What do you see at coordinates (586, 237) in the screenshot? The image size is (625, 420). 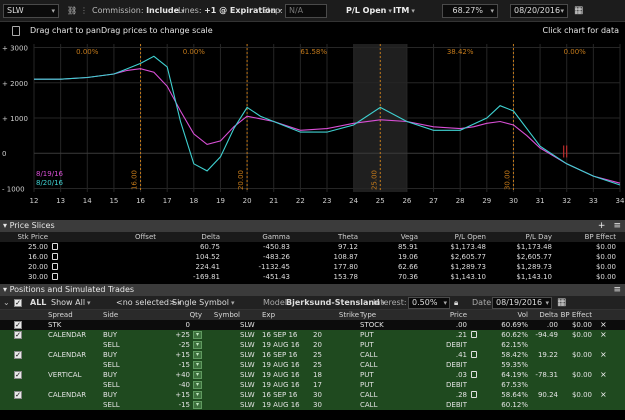 I see `price-slices-column-header: BP Effect` at bounding box center [586, 237].